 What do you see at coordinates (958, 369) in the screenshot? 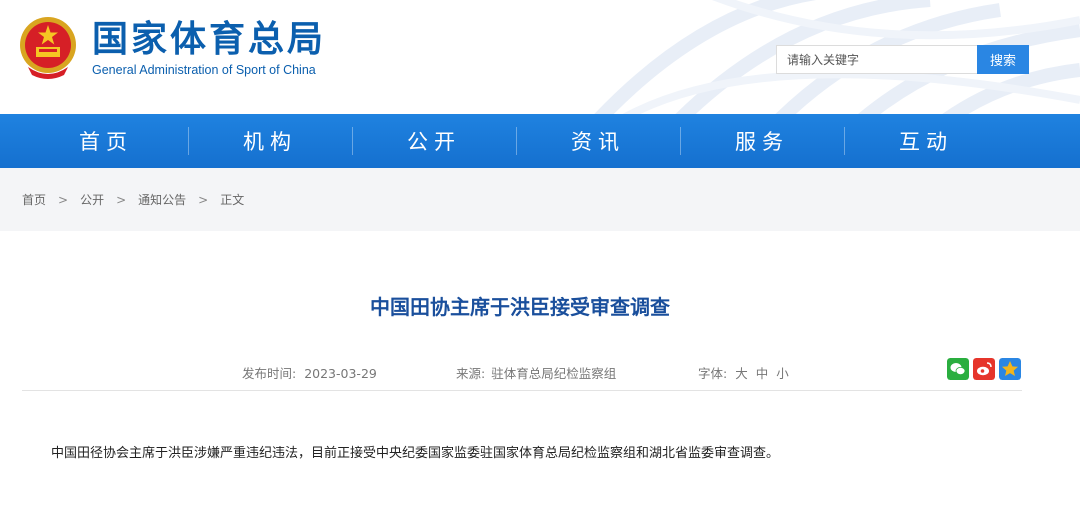
I see `wechat-icon` at bounding box center [958, 369].